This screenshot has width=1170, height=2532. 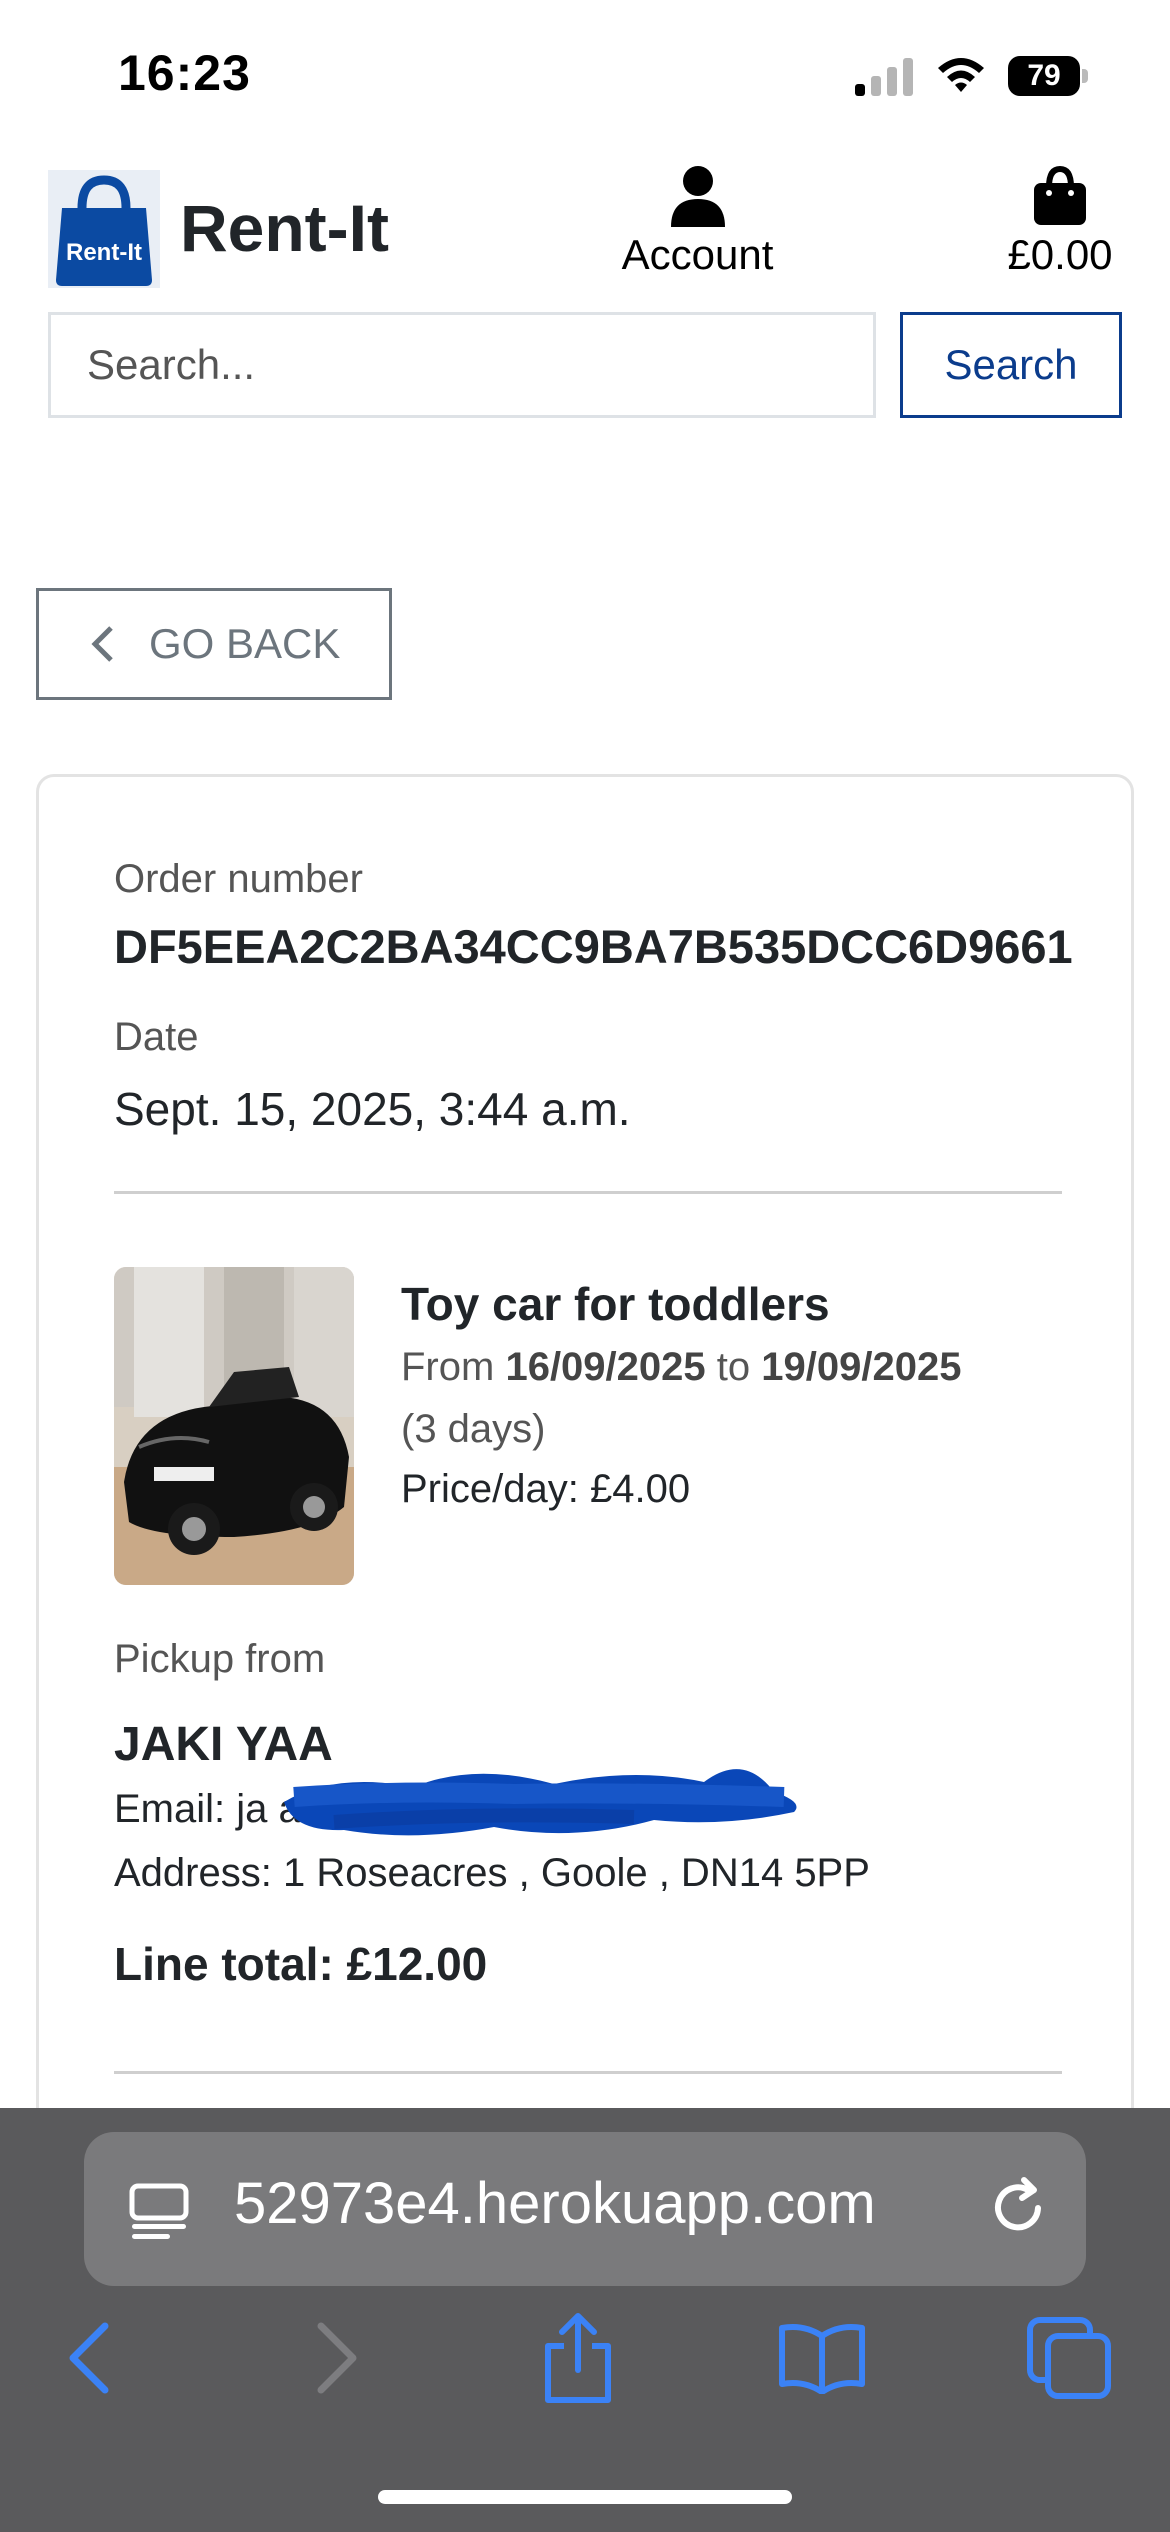 I want to click on date-label: Date, so click(x=156, y=1037).